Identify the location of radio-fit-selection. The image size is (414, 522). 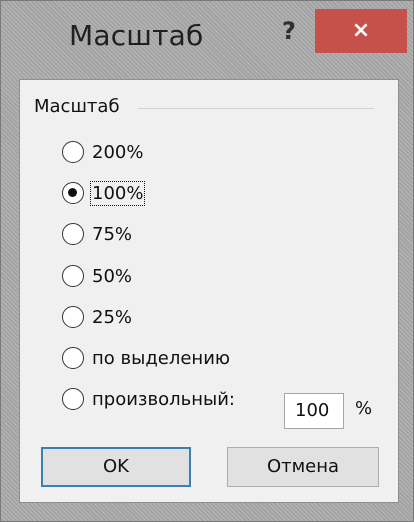
(73, 358).